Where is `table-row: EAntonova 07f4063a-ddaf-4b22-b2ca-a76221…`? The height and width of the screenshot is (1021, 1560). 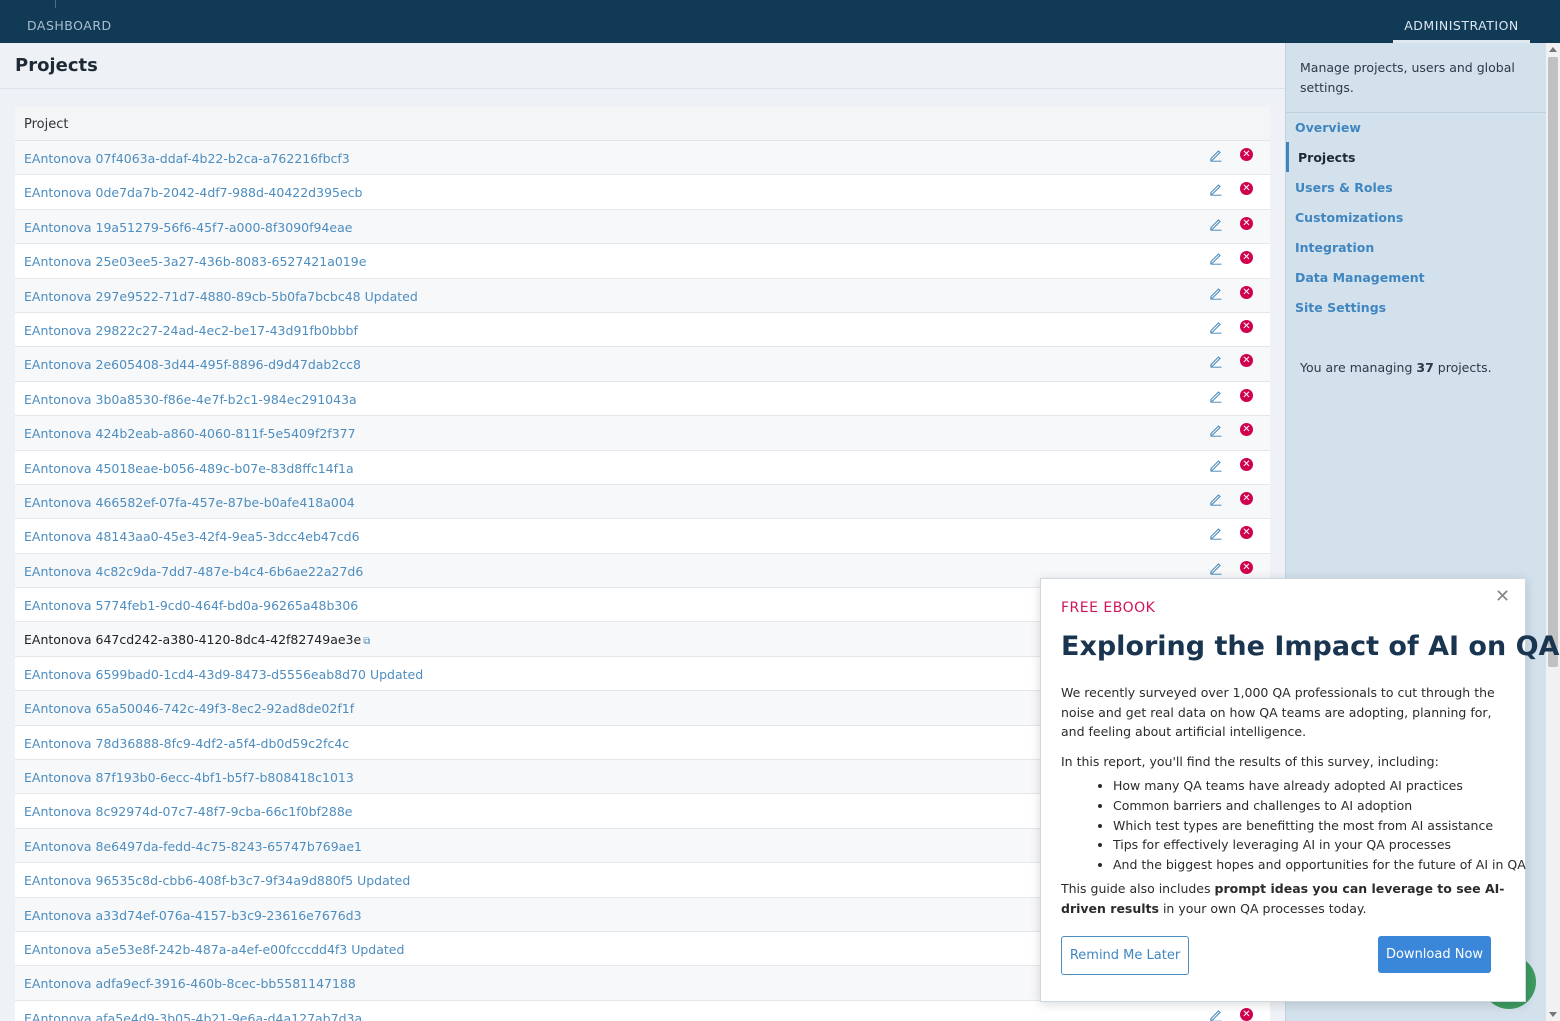
table-row: EAntonova 07f4063a-ddaf-4b22-b2ca-a76221… is located at coordinates (642, 158).